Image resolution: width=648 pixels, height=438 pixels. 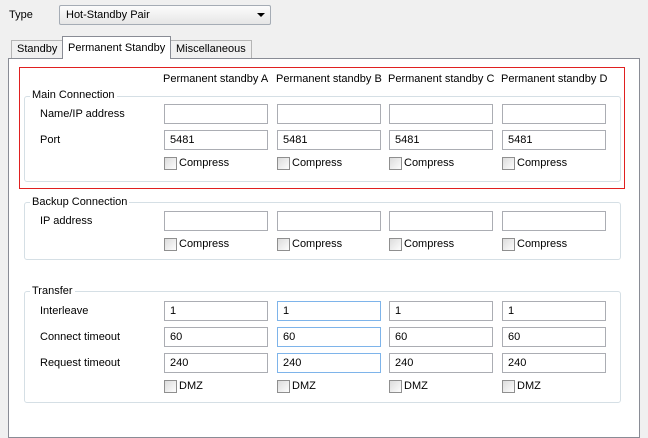 I want to click on interleave-input-a: 1, so click(x=216, y=311).